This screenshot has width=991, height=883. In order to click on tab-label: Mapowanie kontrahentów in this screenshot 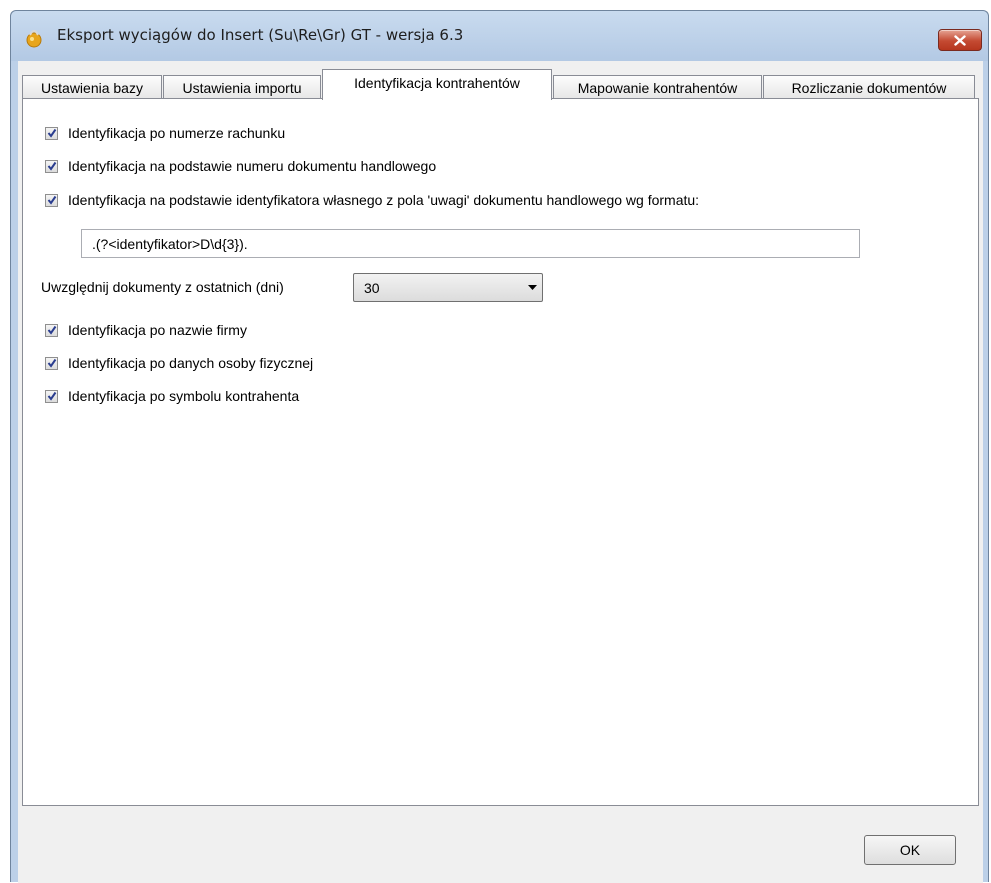, I will do `click(657, 87)`.